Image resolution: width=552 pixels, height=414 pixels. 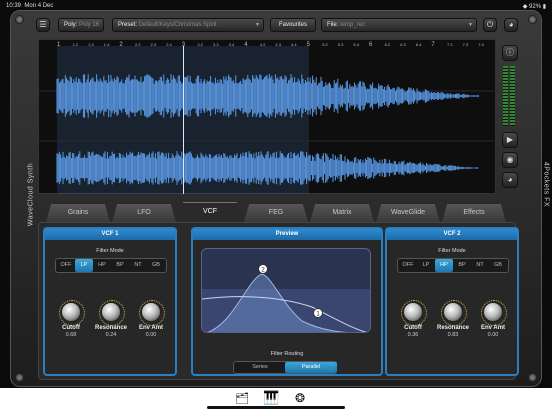 I want to click on gauge-button: ◕, so click(x=511, y=25).